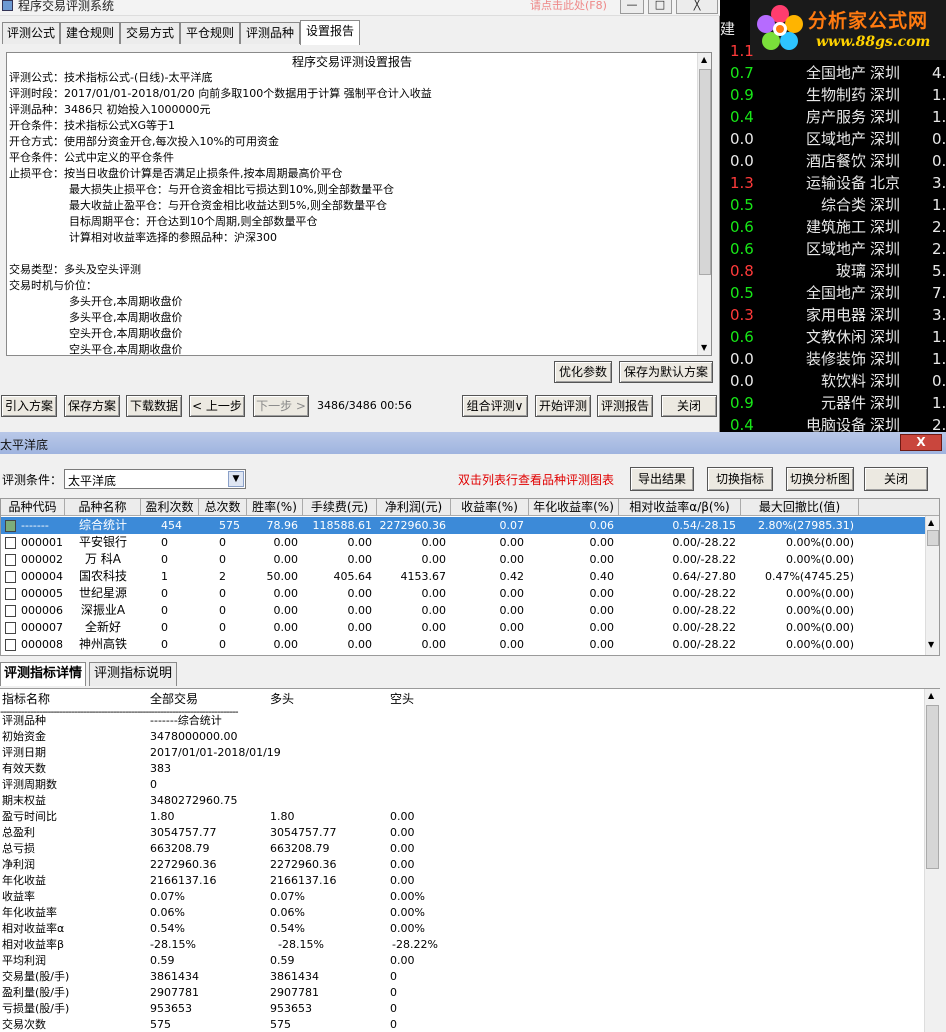 This screenshot has height=1032, width=946. Describe the element at coordinates (270, 33) in the screenshot. I see `tab-symbols: 评测品种` at that location.